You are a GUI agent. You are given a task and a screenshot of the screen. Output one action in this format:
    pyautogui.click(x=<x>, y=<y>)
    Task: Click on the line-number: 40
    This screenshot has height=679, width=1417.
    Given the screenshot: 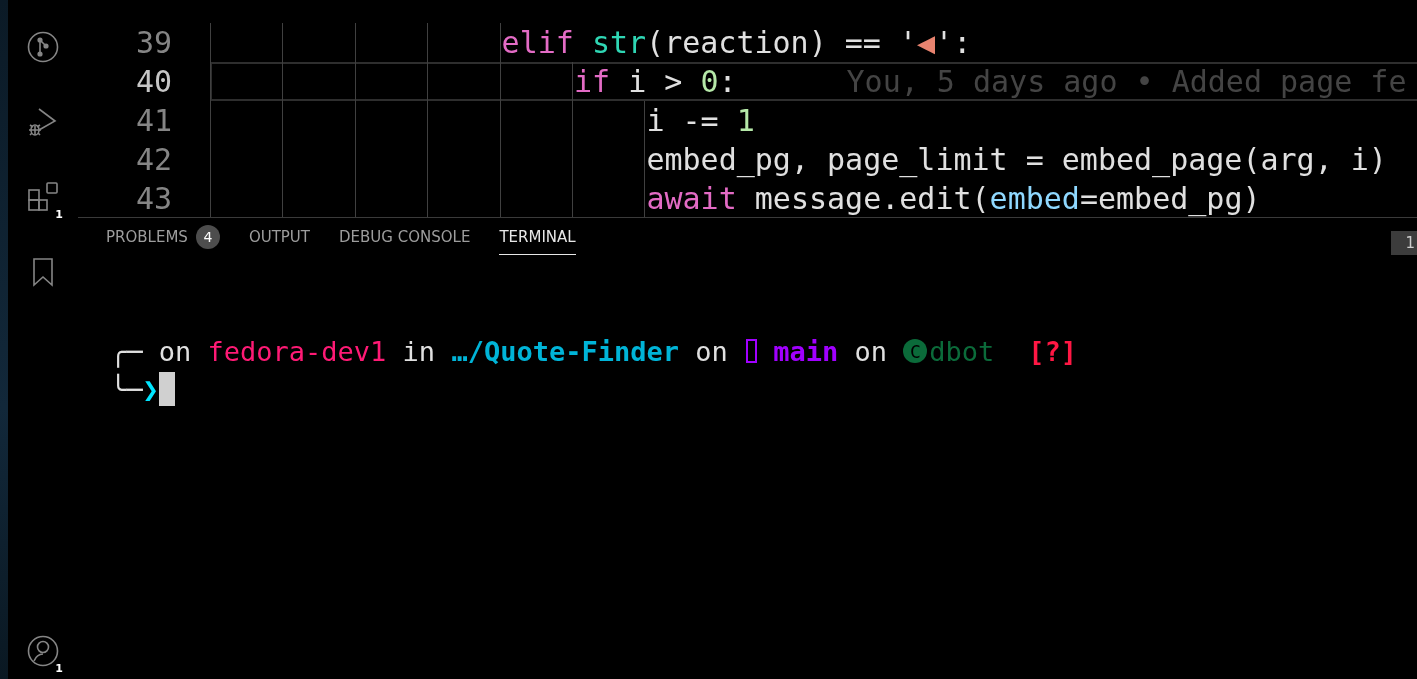 What is the action you would take?
    pyautogui.click(x=153, y=81)
    